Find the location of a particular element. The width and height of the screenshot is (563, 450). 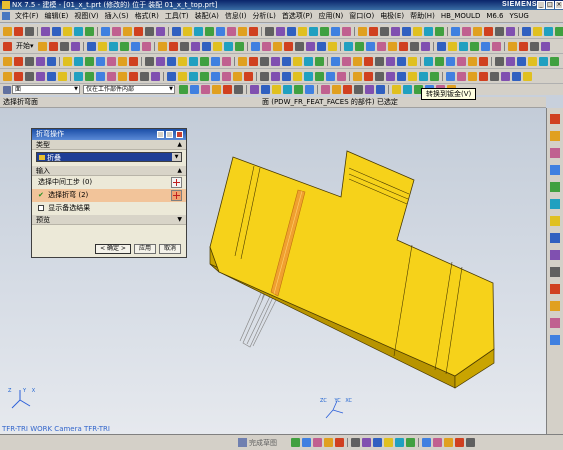

start-icon is located at coordinates (7, 46).